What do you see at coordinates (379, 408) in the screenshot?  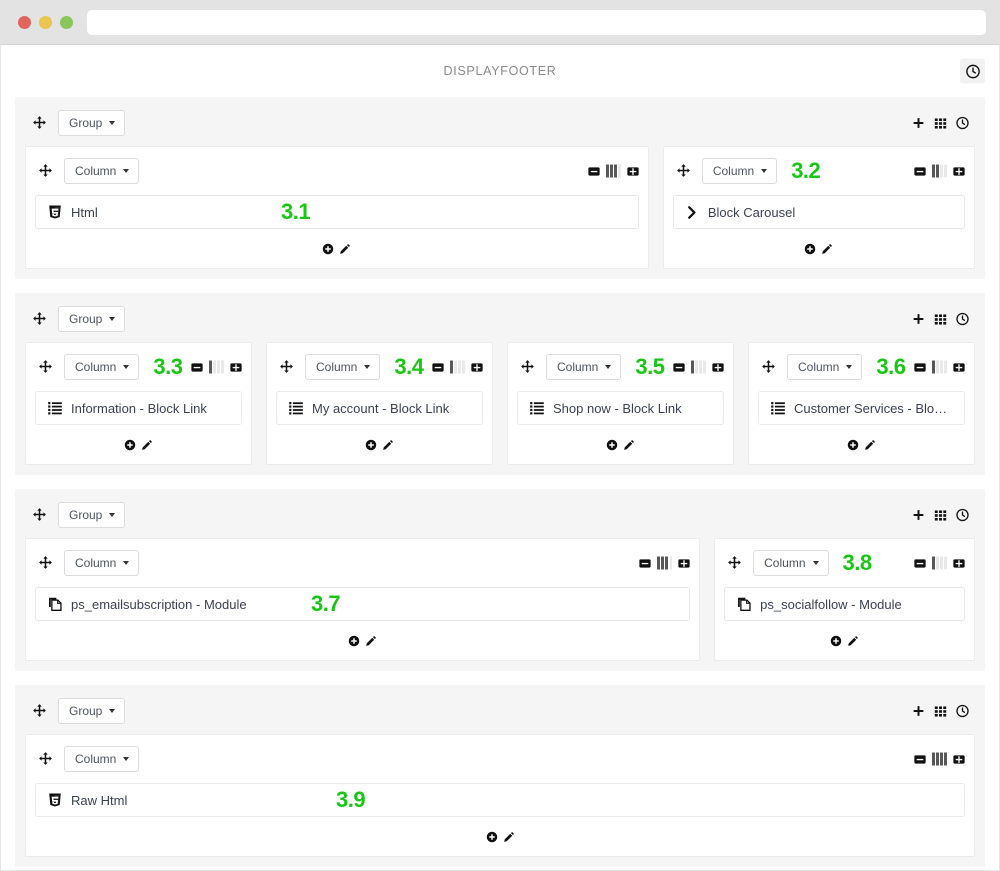 I see `widget-item: My account - Block Link` at bounding box center [379, 408].